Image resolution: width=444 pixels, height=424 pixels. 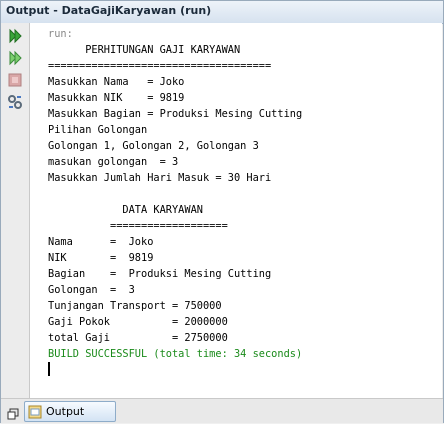 What do you see at coordinates (15, 58) in the screenshot?
I see `rerun-with-options-icon` at bounding box center [15, 58].